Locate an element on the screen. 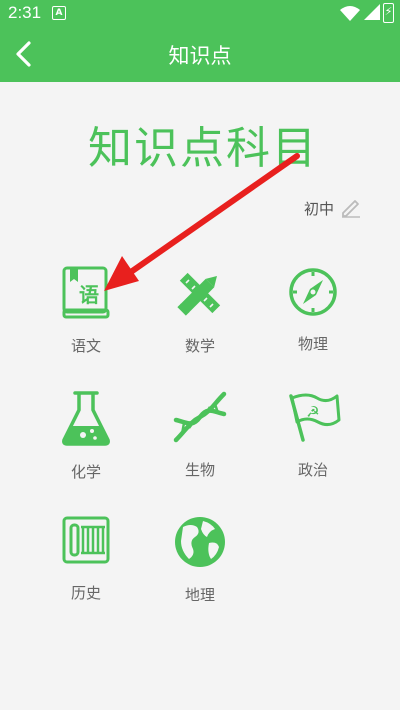 This screenshot has height=710, width=400. subject-physics: 物理 is located at coordinates (313, 310).